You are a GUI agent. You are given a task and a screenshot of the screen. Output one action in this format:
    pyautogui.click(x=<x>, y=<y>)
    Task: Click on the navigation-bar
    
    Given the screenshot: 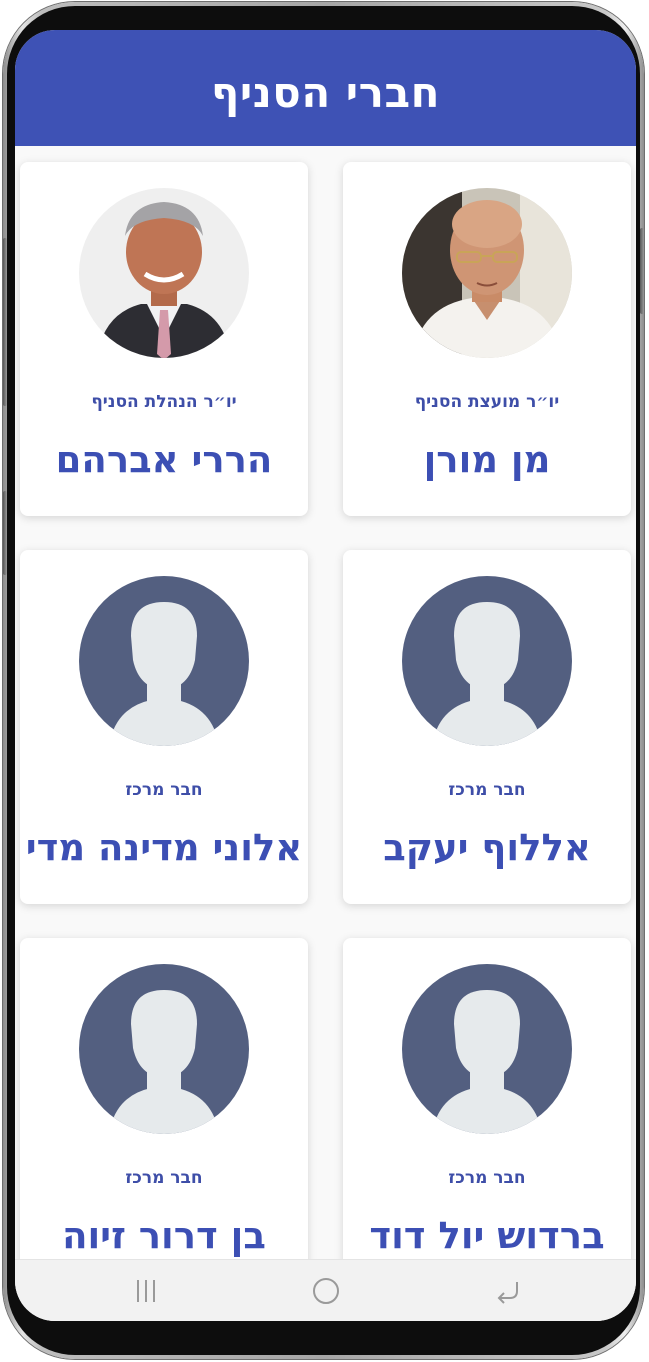 What is the action you would take?
    pyautogui.click(x=325, y=1290)
    